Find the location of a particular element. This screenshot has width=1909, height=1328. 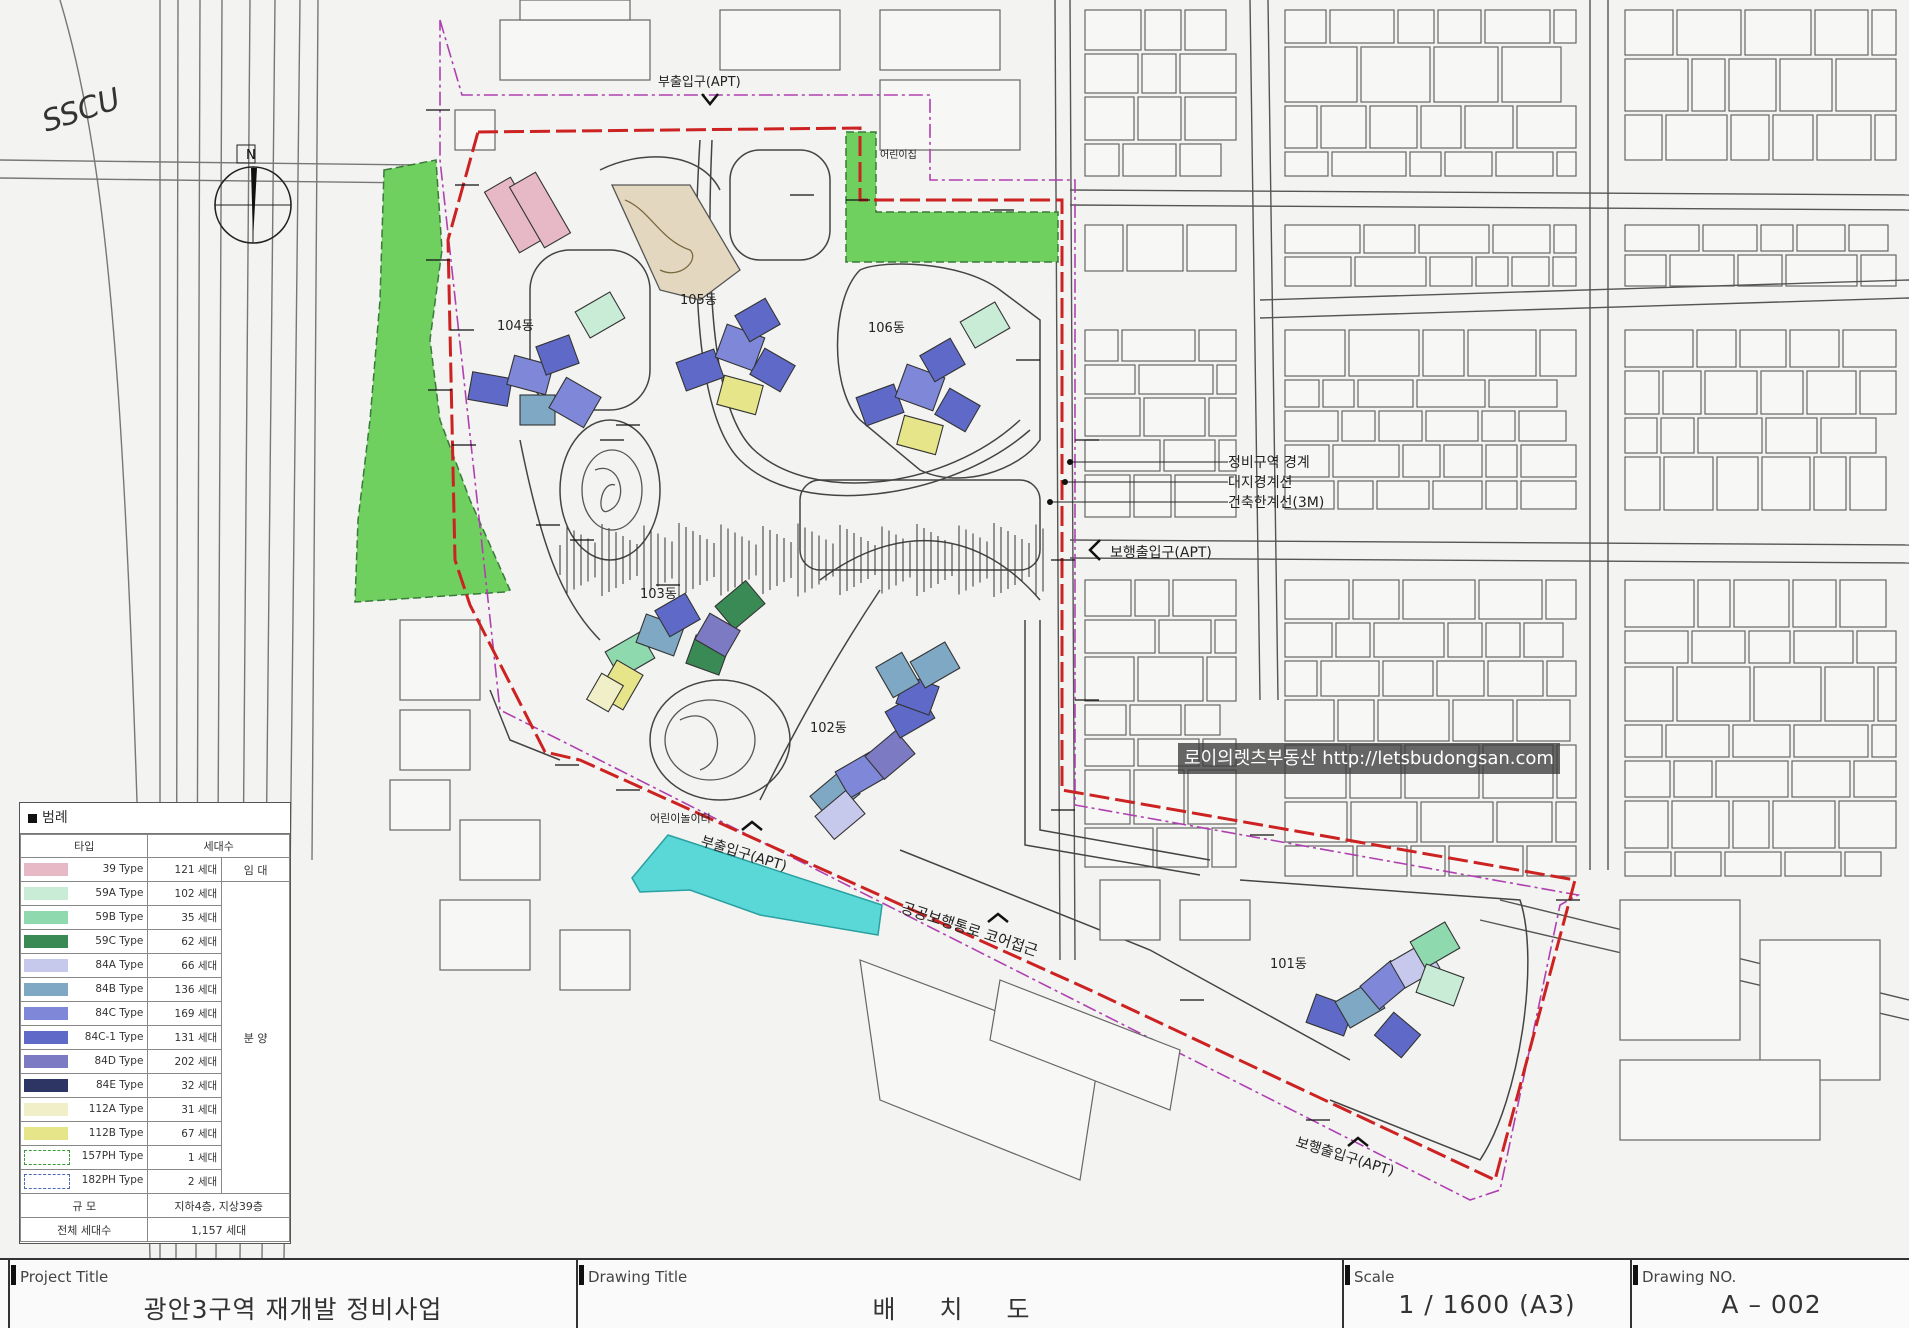

legend-count: 67 세대 is located at coordinates (185, 1133).